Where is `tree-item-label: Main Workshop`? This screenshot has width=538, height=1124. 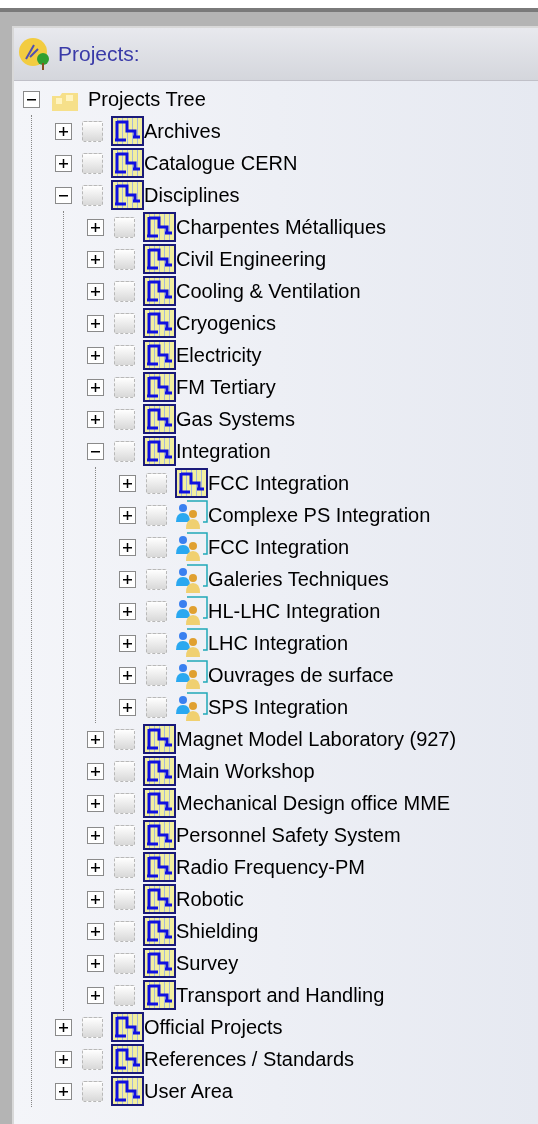 tree-item-label: Main Workshop is located at coordinates (245, 771).